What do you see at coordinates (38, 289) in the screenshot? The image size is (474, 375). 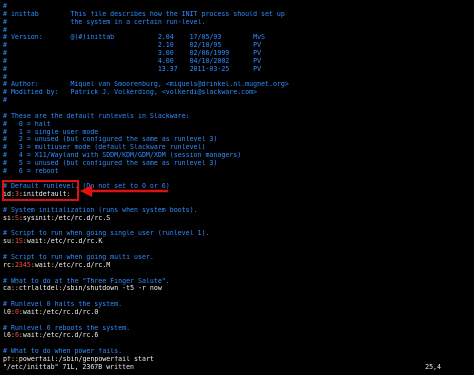 I see `line-segment: ctrlaltdel` at bounding box center [38, 289].